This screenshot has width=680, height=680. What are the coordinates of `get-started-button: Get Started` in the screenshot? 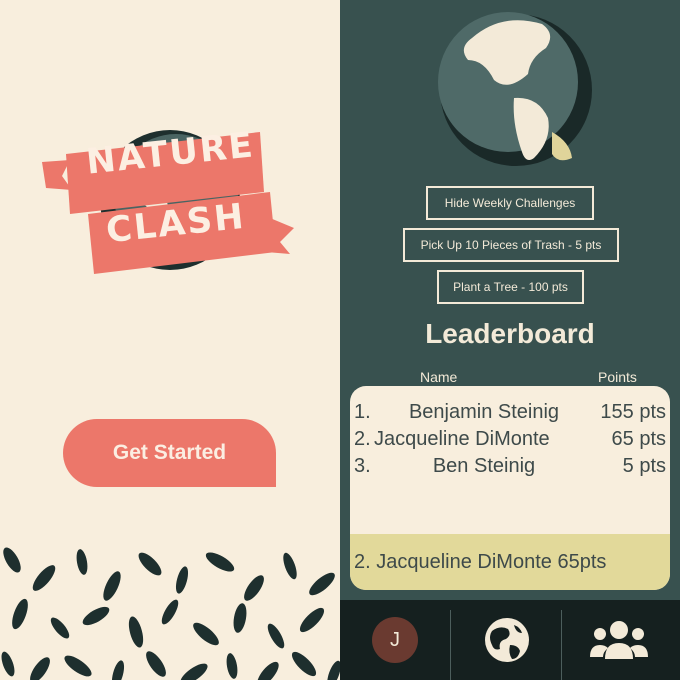 It's located at (169, 453).